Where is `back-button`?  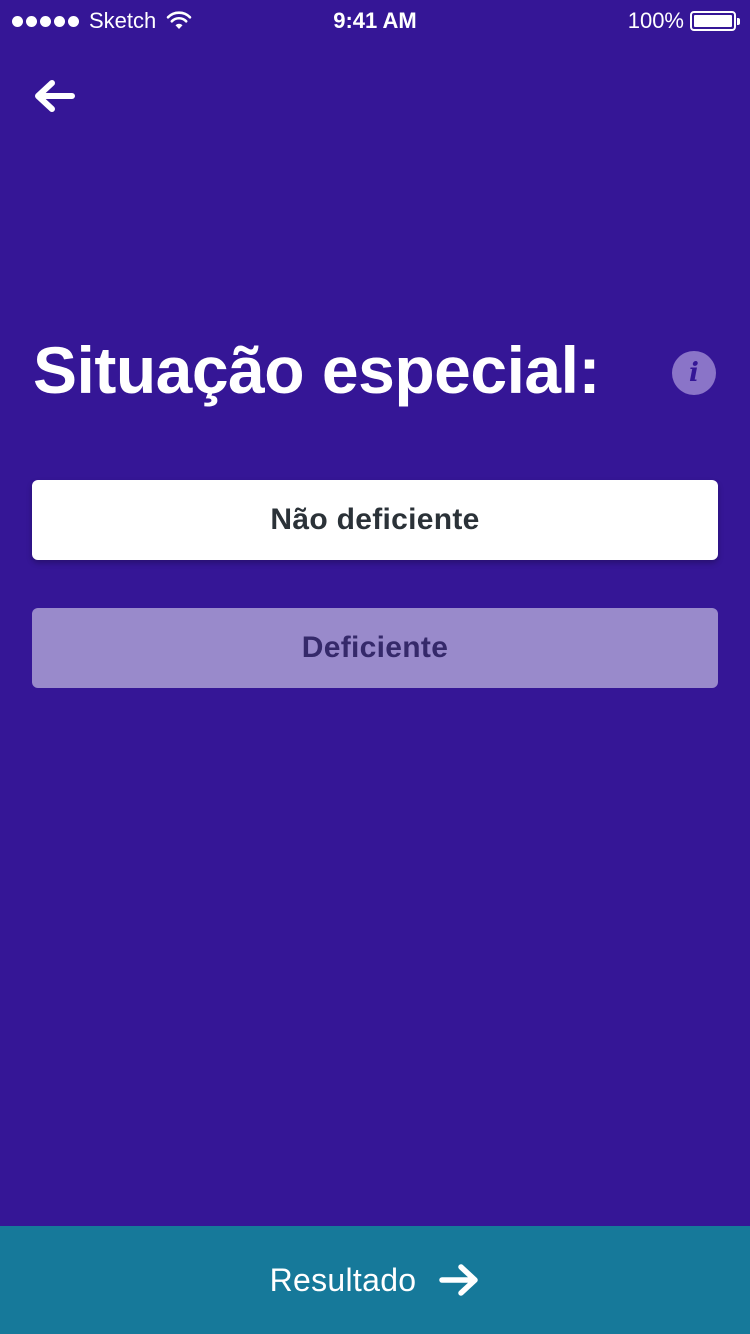
back-button is located at coordinates (56, 96).